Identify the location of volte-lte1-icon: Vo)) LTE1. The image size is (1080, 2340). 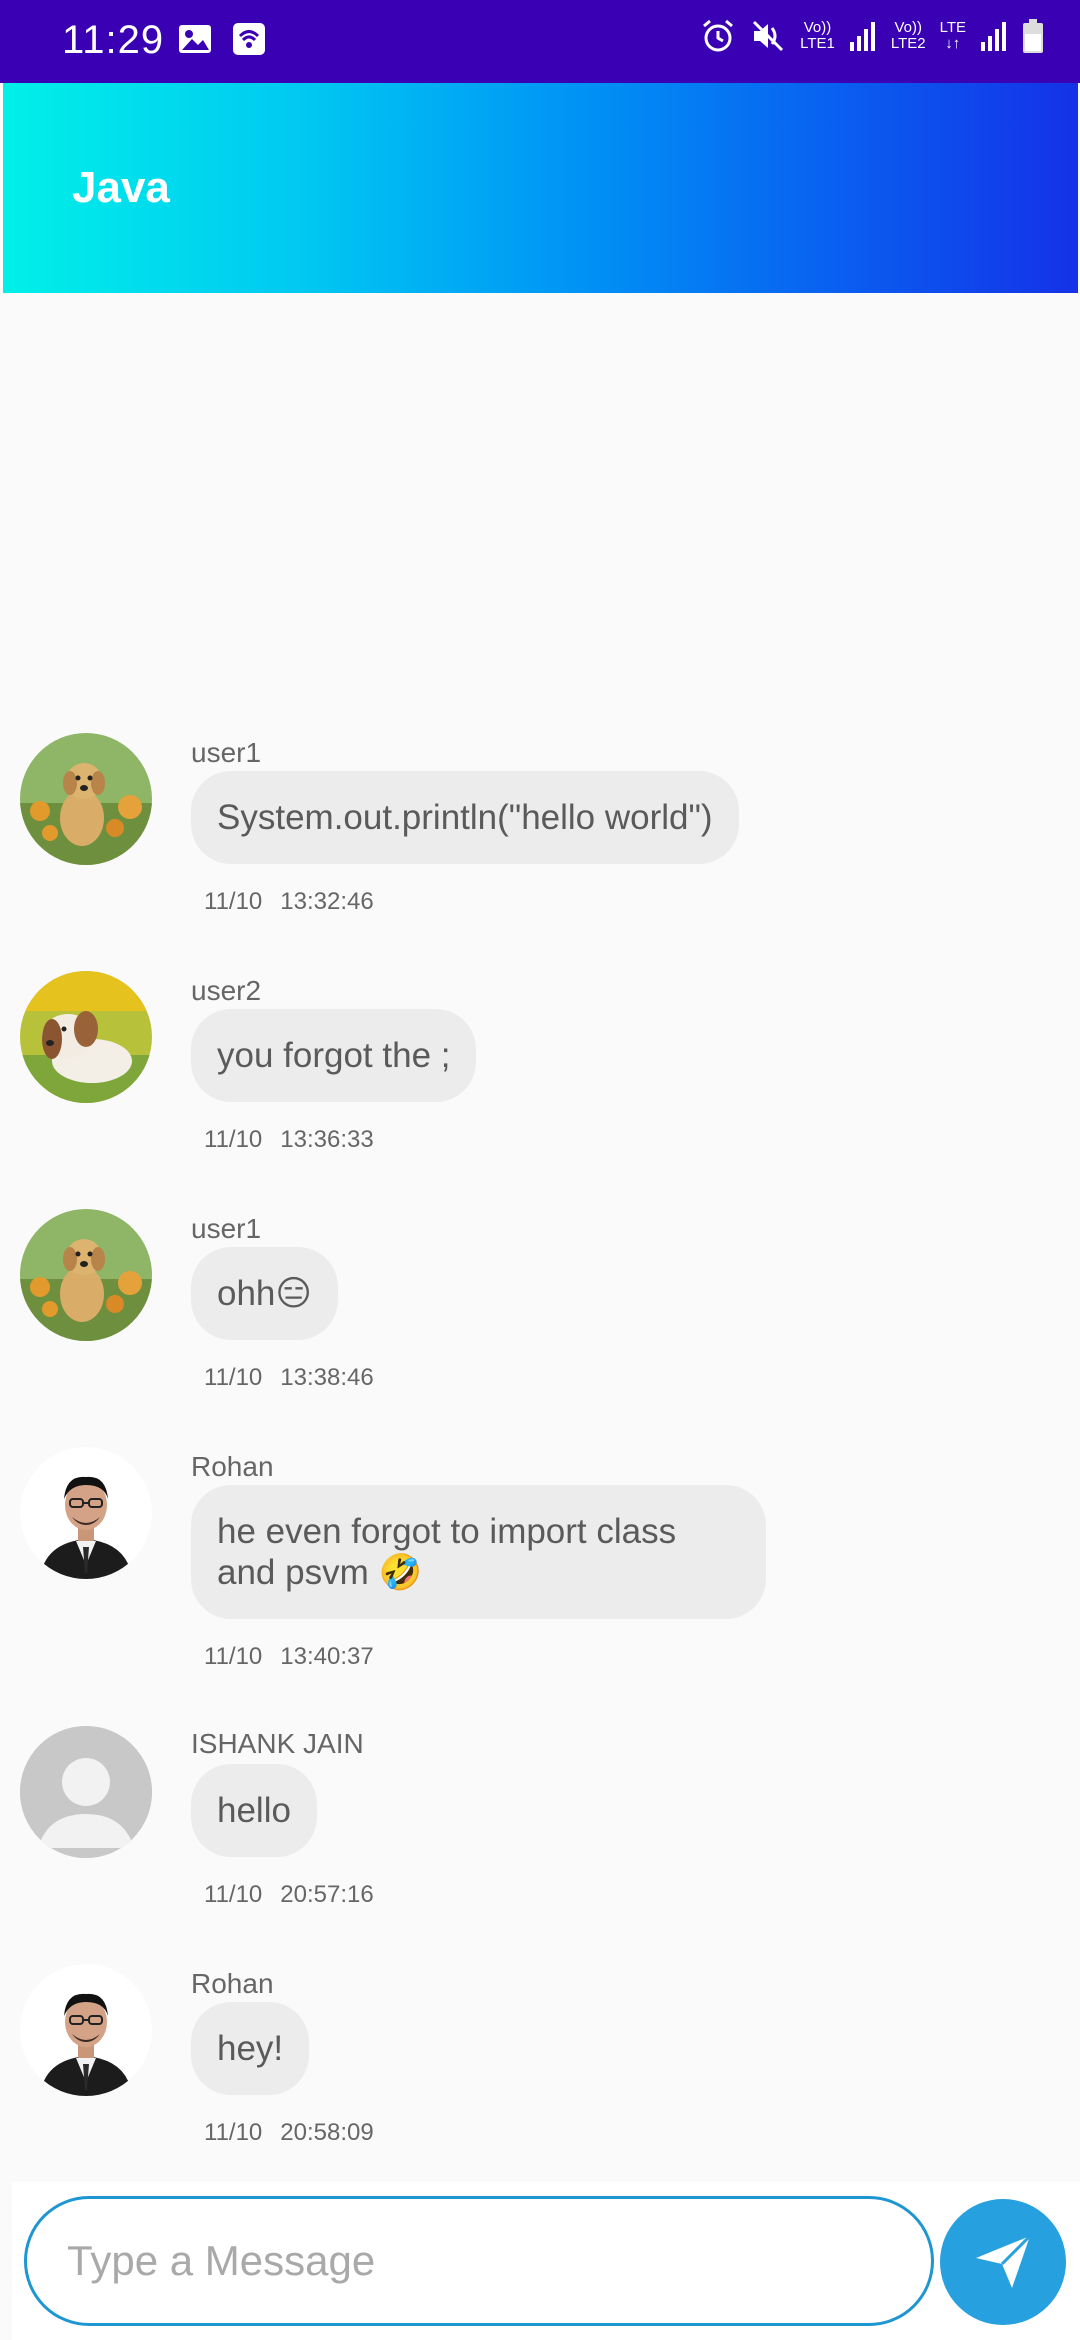
(817, 36).